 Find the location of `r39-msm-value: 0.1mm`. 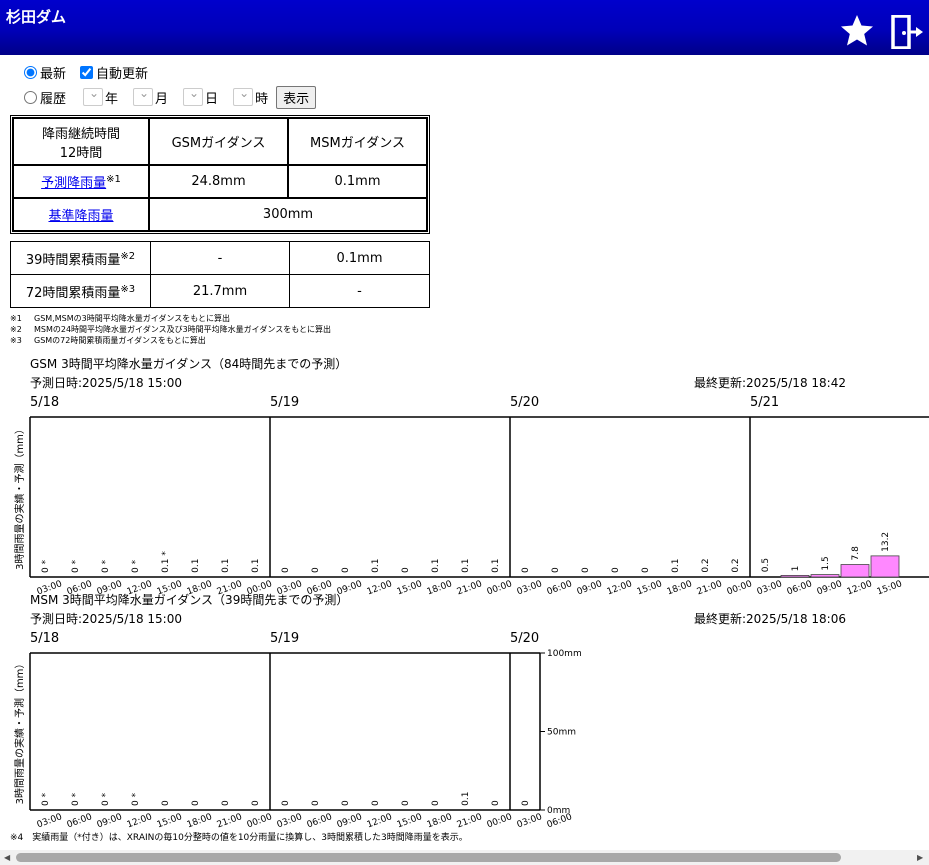

r39-msm-value: 0.1mm is located at coordinates (359, 258).